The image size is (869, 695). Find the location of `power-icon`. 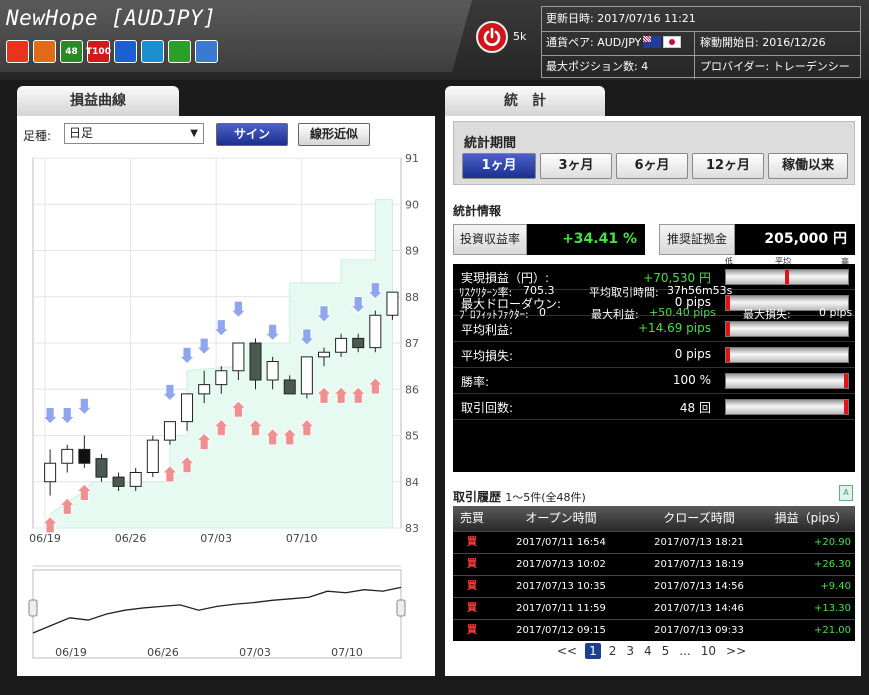

power-icon is located at coordinates (492, 37).